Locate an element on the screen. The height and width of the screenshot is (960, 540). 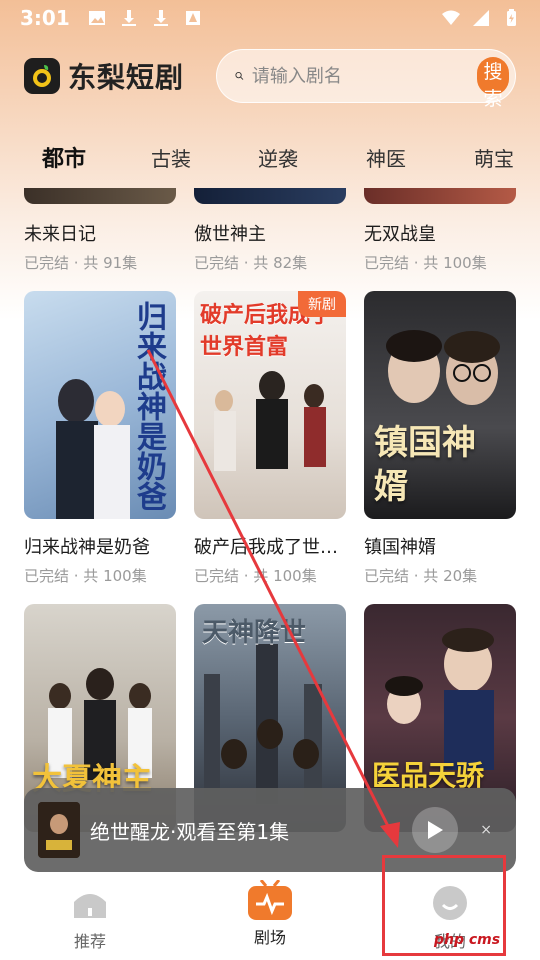
nav-theater: 剧场 is located at coordinates (270, 916).